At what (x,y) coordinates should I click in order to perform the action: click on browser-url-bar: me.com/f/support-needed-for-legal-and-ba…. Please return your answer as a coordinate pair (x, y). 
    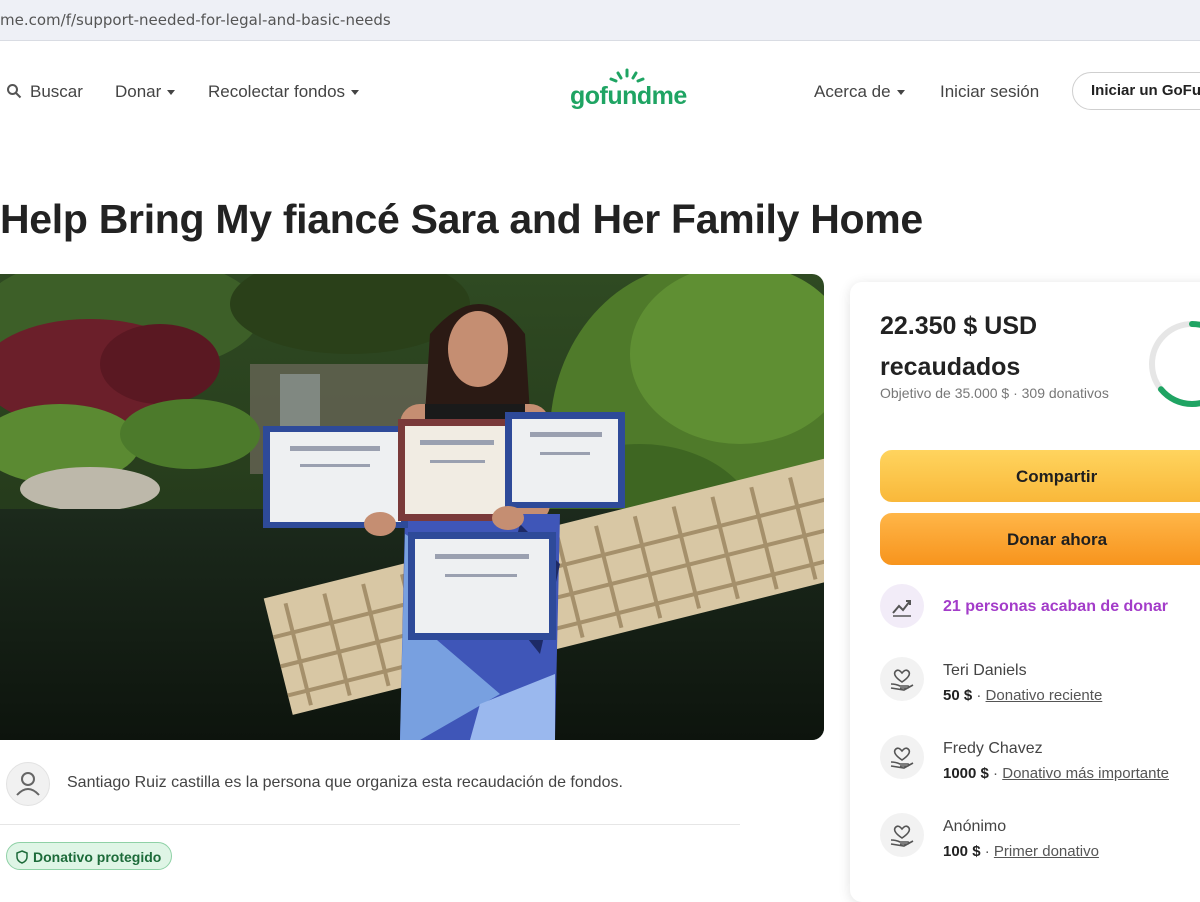
    Looking at the image, I should click on (600, 20).